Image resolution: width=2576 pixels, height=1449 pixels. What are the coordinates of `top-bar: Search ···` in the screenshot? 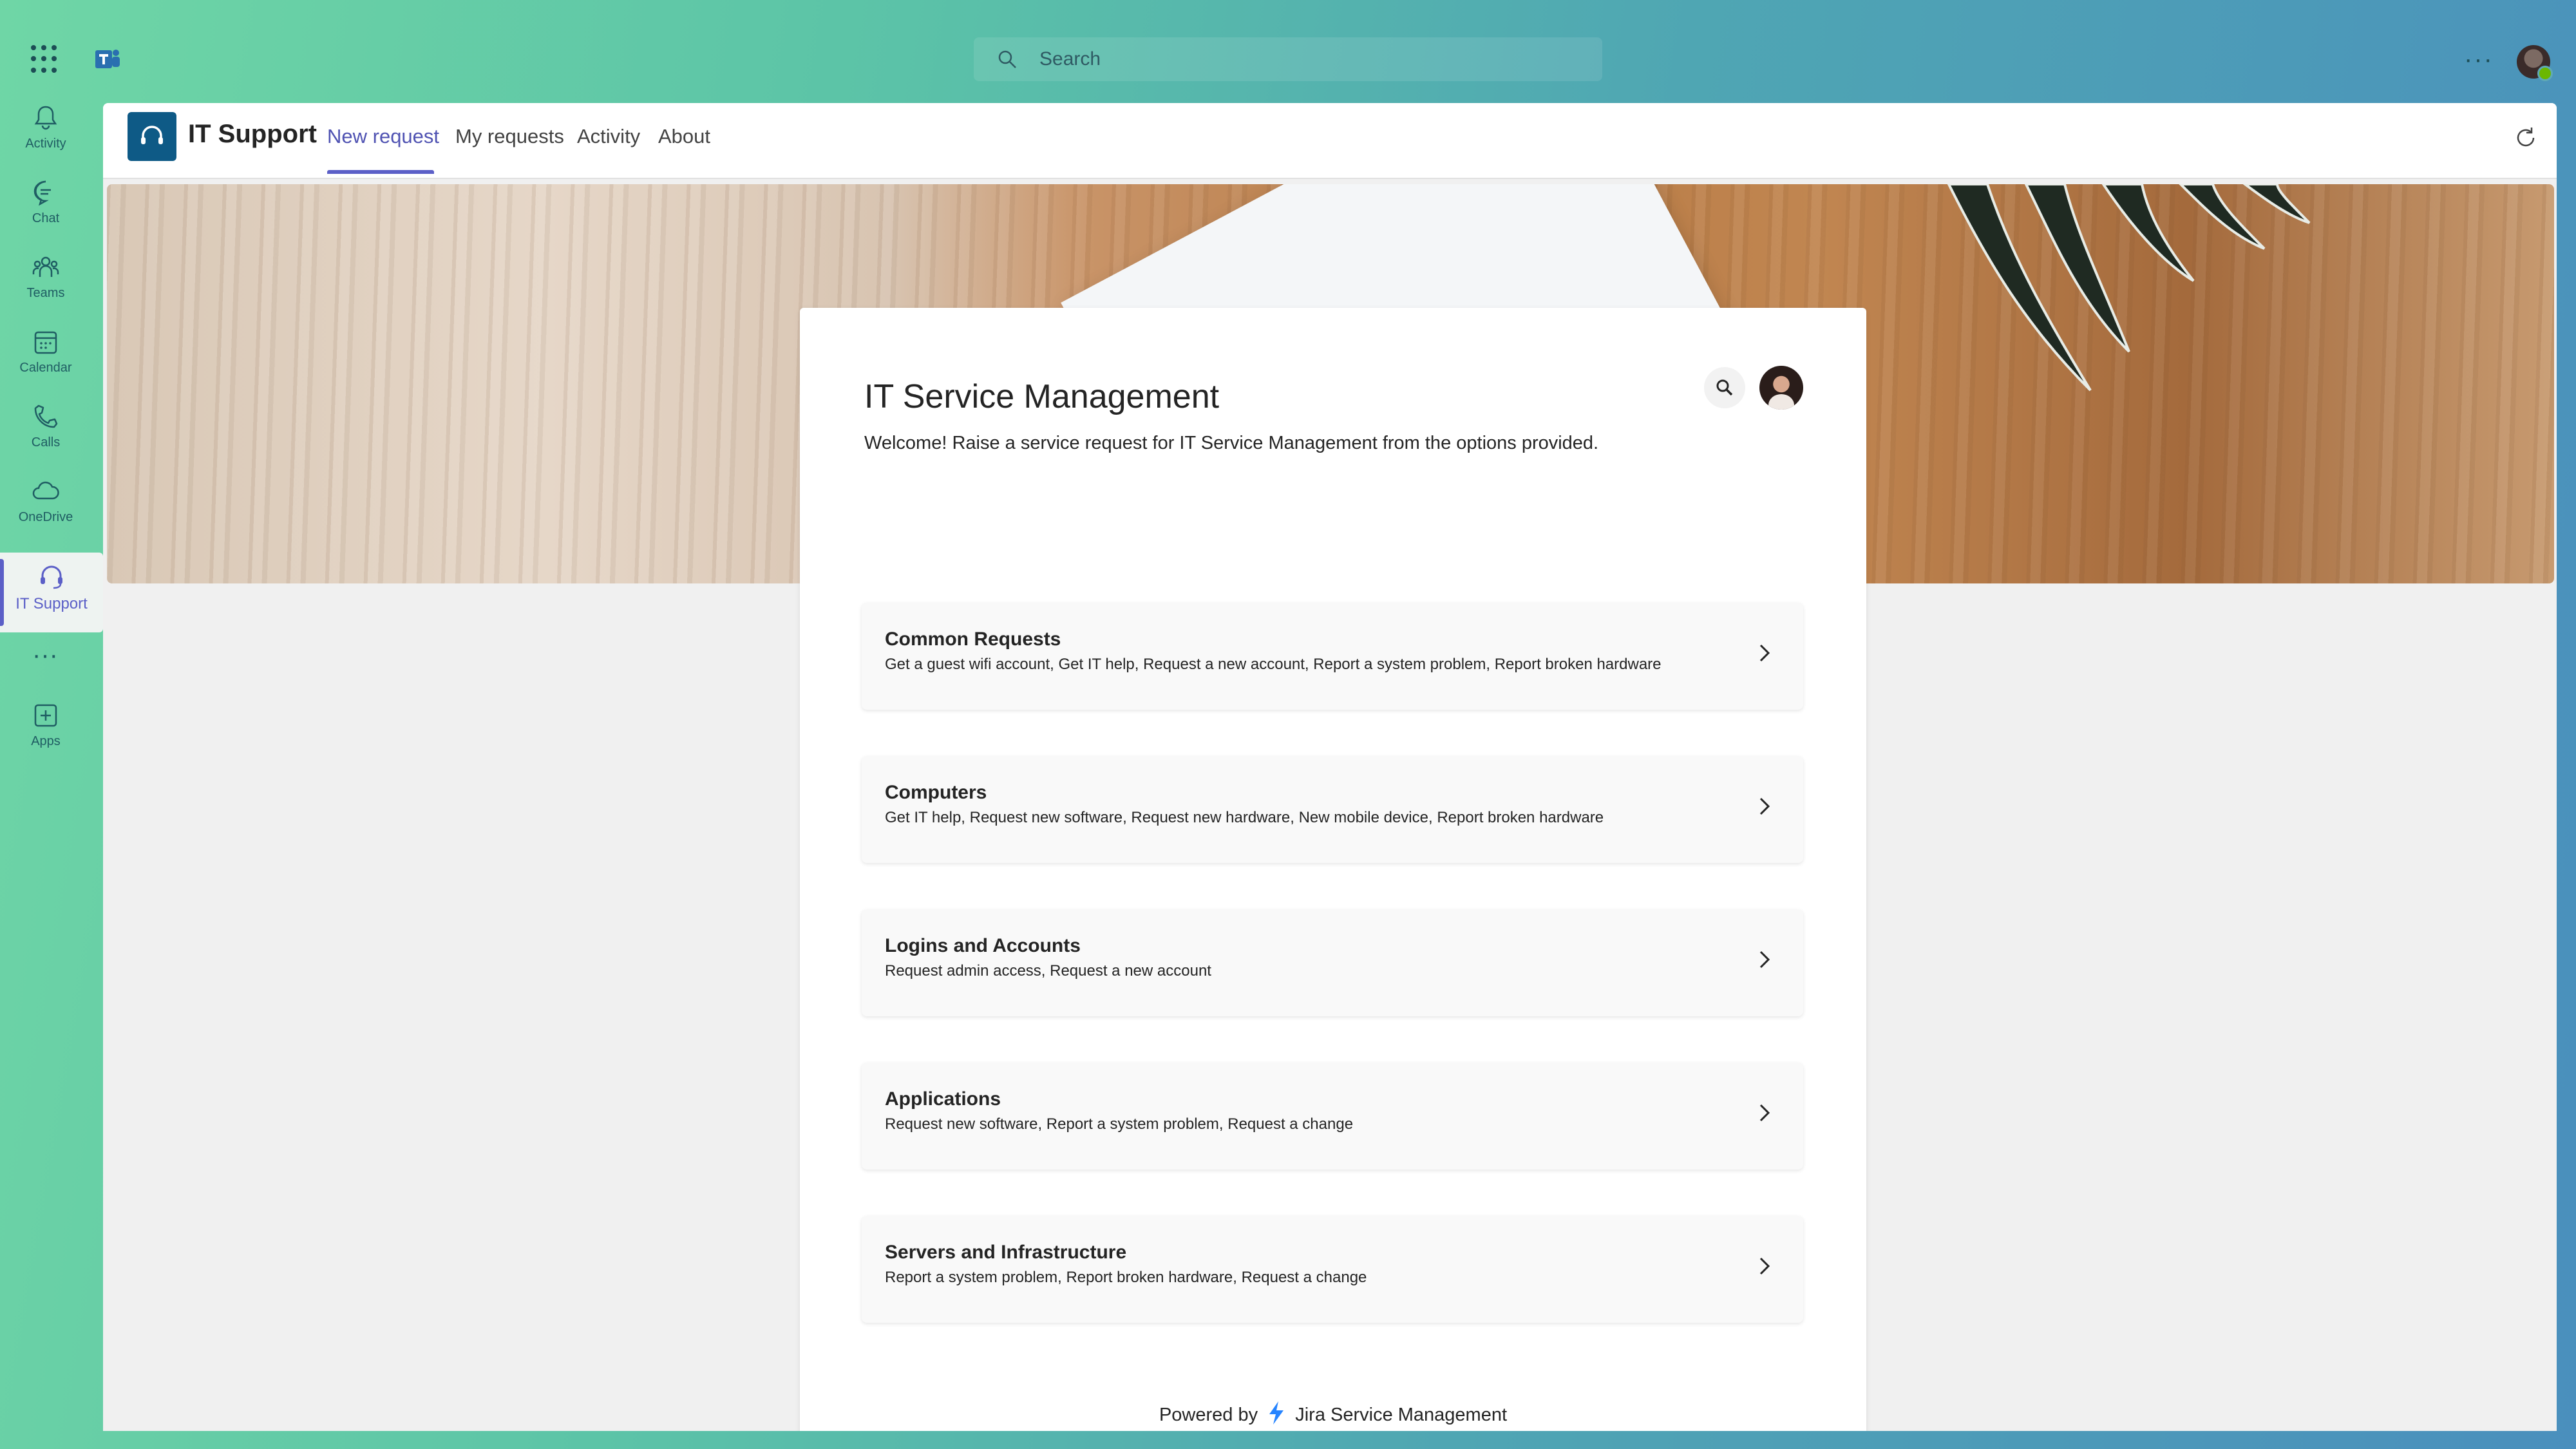 It's located at (1288, 52).